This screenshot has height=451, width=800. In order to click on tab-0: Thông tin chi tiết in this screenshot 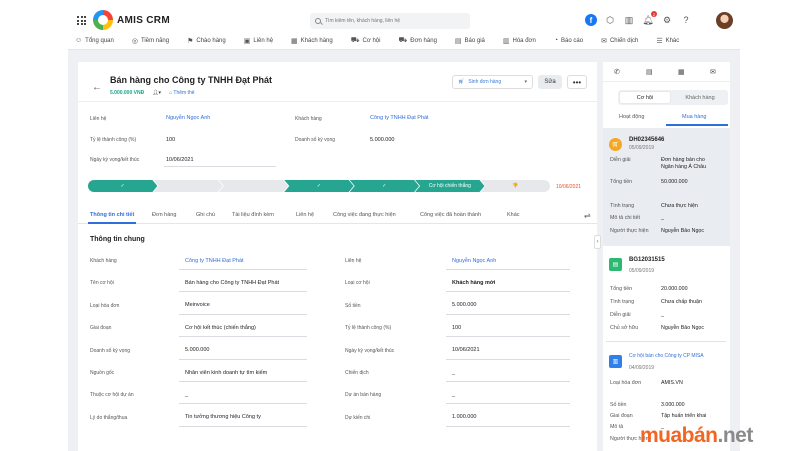, I will do `click(112, 215)`.